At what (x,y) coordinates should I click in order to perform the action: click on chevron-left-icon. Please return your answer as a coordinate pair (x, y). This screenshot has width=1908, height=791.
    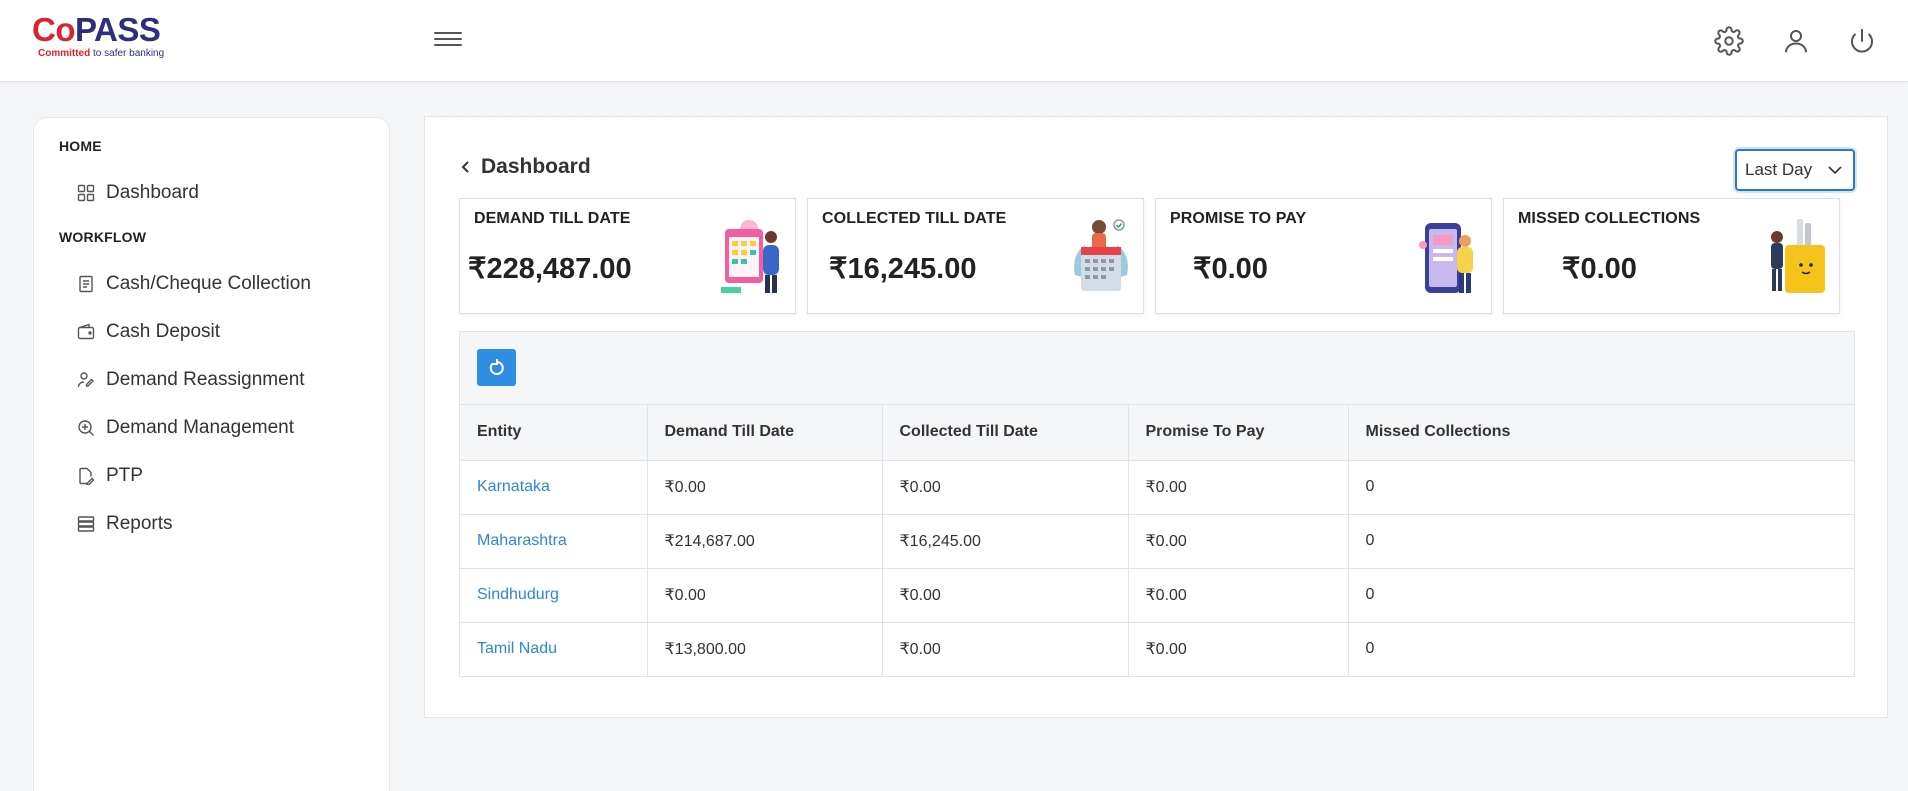
    Looking at the image, I should click on (465, 167).